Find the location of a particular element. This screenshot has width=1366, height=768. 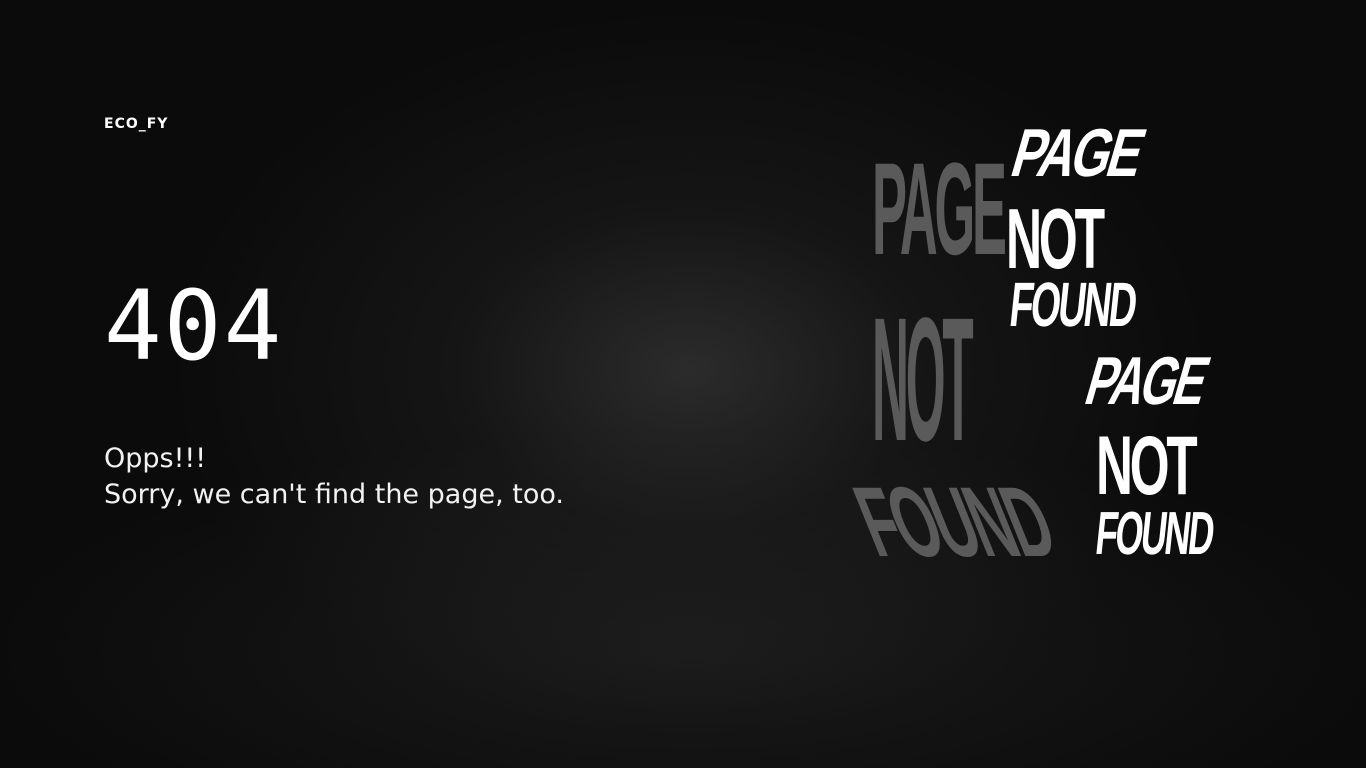

ghost-text-found: FOUND is located at coordinates (954, 523).